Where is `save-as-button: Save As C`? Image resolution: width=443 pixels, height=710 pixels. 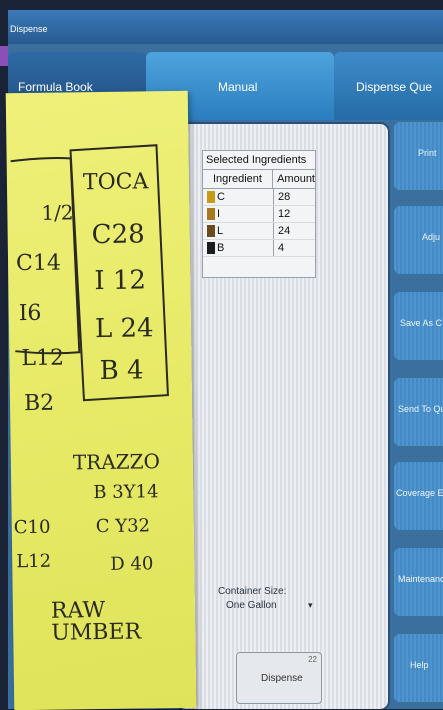 save-as-button: Save As C is located at coordinates (418, 326).